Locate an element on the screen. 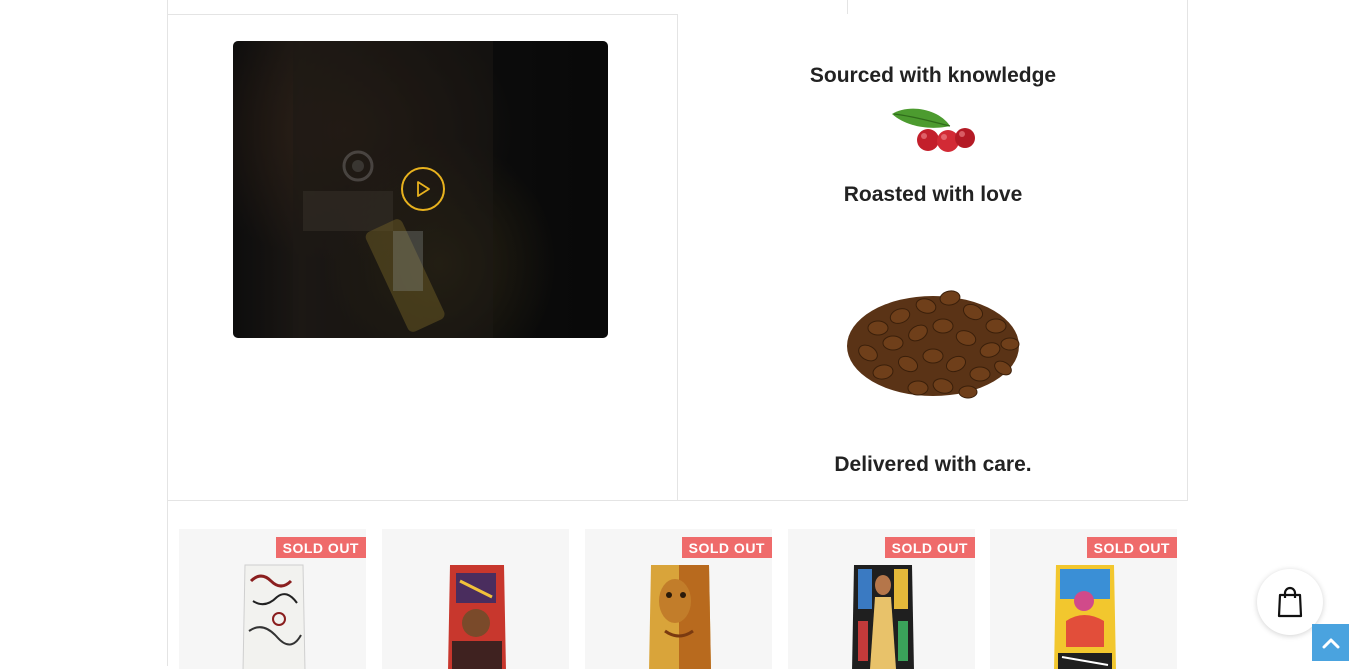 The width and height of the screenshot is (1352, 669). promo-video is located at coordinates (420, 189).